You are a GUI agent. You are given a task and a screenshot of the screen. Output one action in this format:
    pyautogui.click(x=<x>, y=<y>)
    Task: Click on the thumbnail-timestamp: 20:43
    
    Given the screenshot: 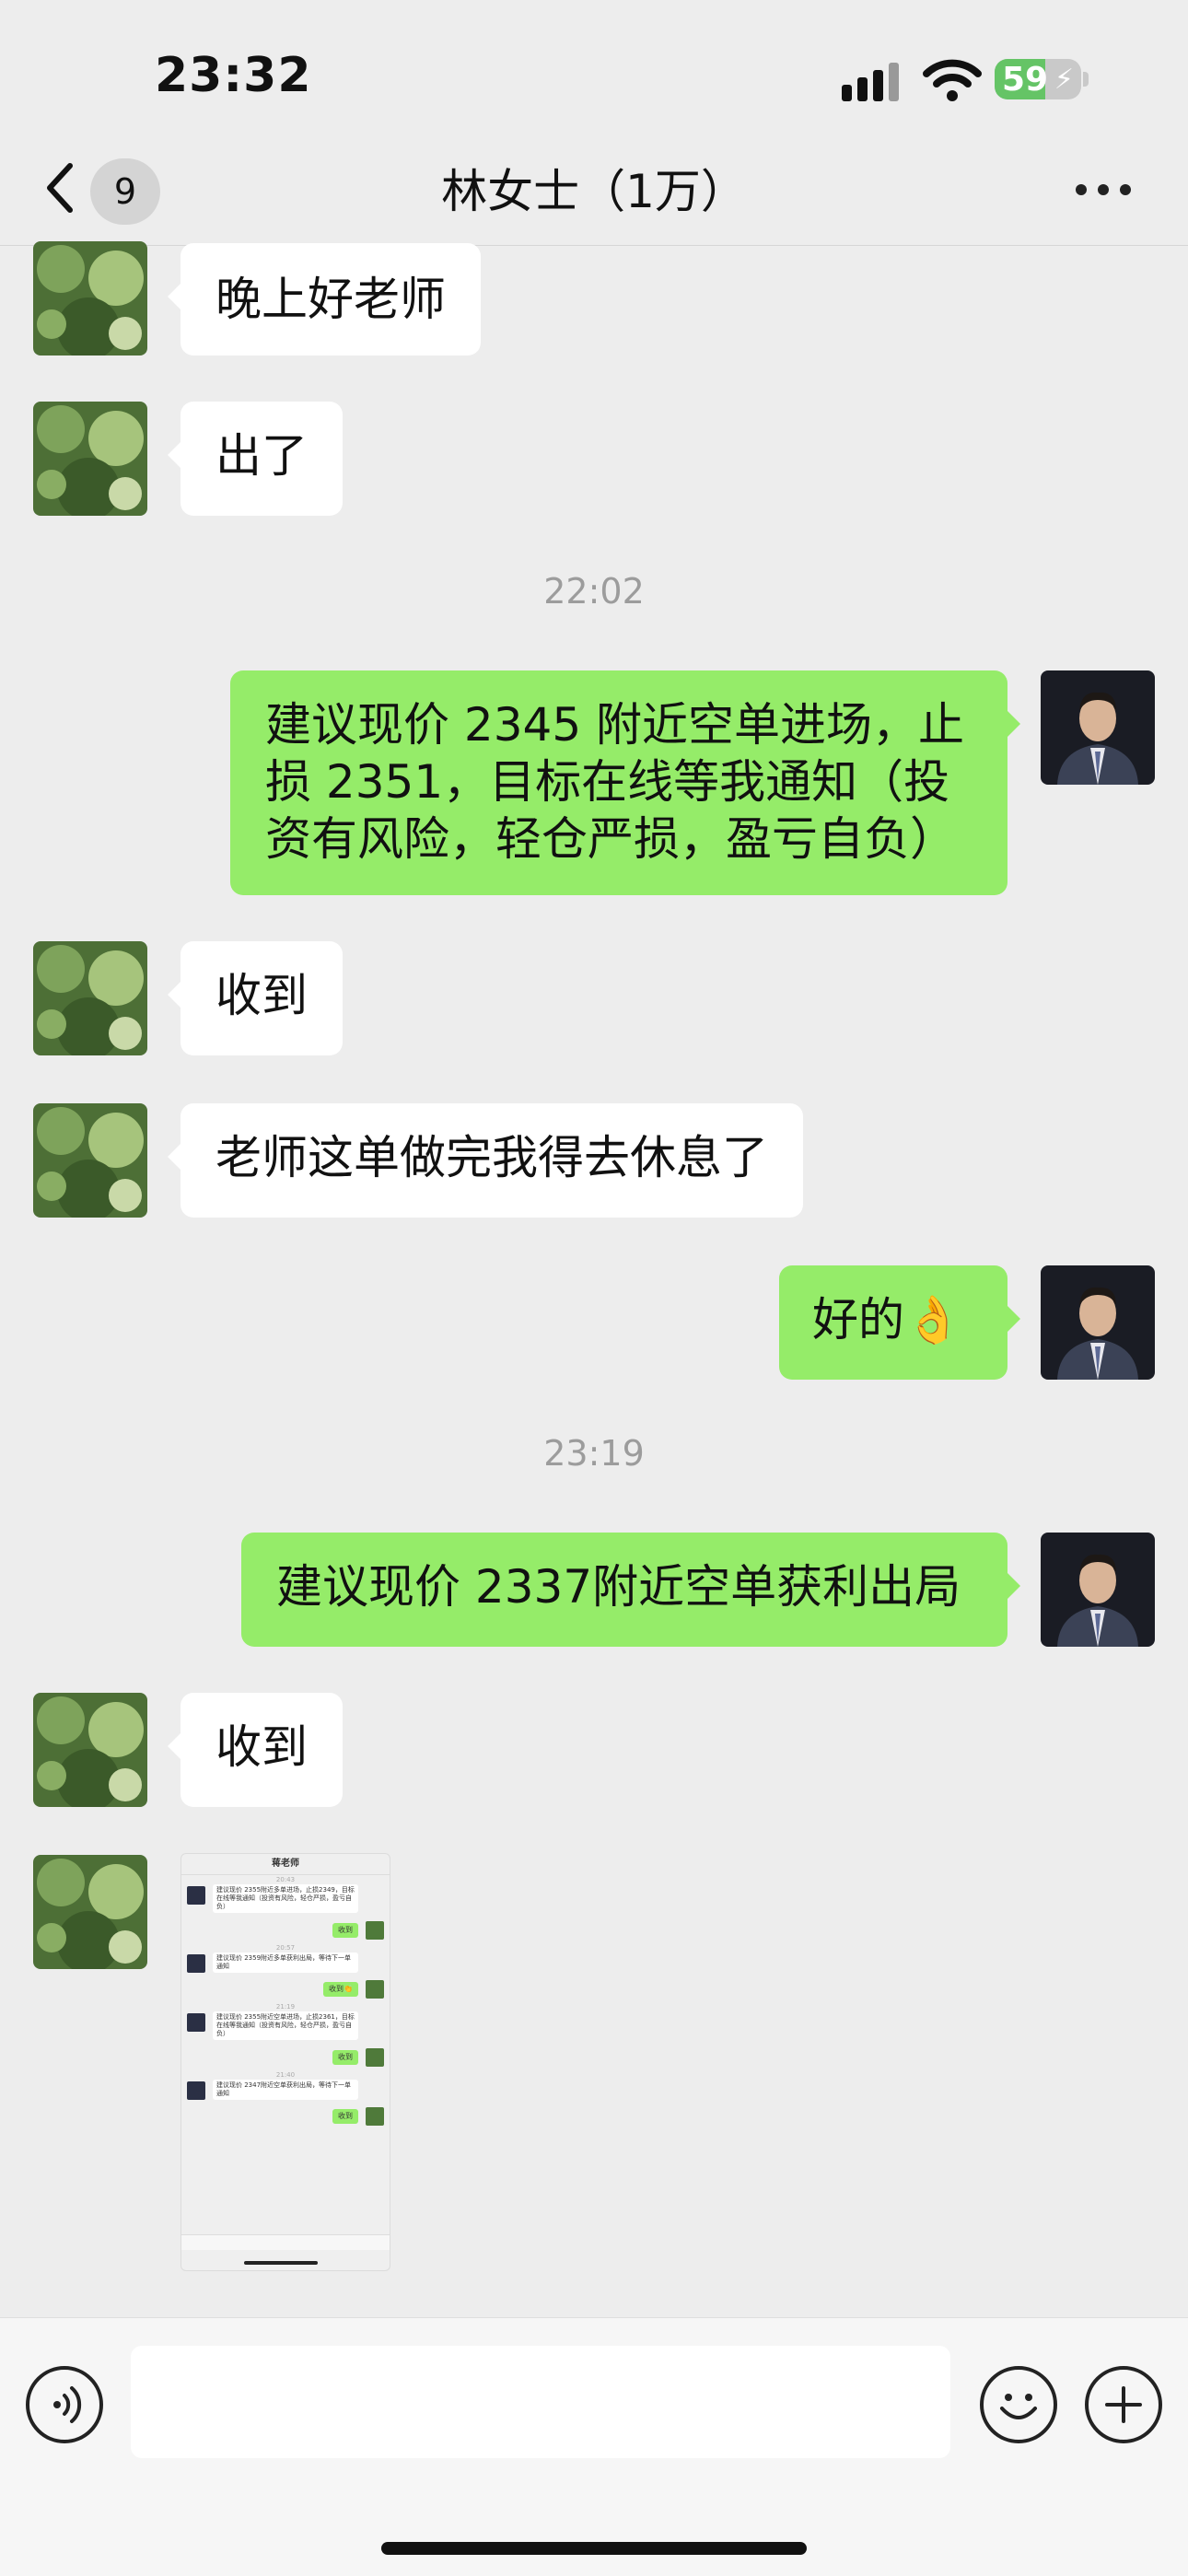 What is the action you would take?
    pyautogui.click(x=285, y=1880)
    